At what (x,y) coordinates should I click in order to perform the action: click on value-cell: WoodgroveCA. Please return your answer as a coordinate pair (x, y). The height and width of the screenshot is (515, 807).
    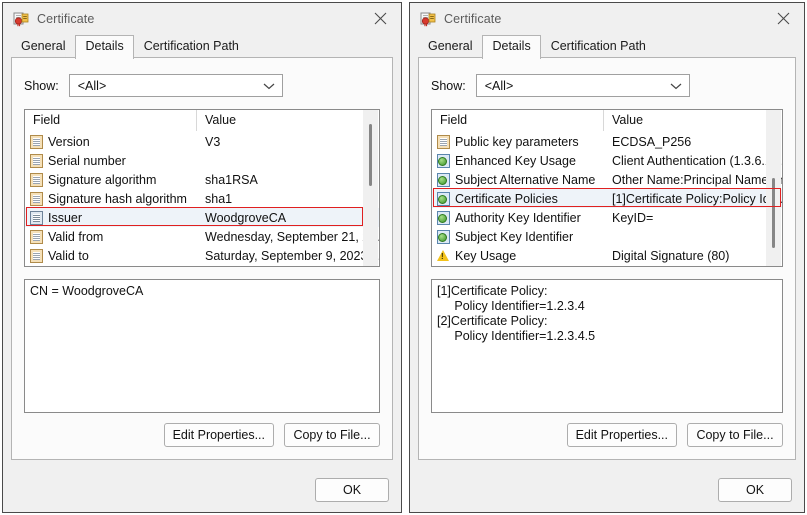
    Looking at the image, I should click on (246, 217).